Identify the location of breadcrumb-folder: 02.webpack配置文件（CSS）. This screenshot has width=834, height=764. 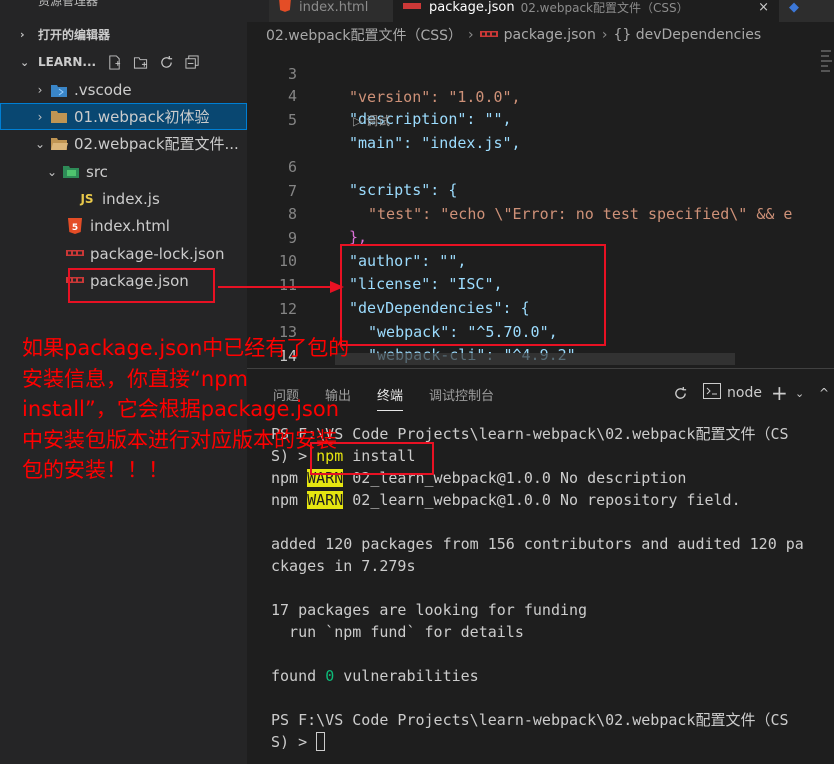
(364, 35).